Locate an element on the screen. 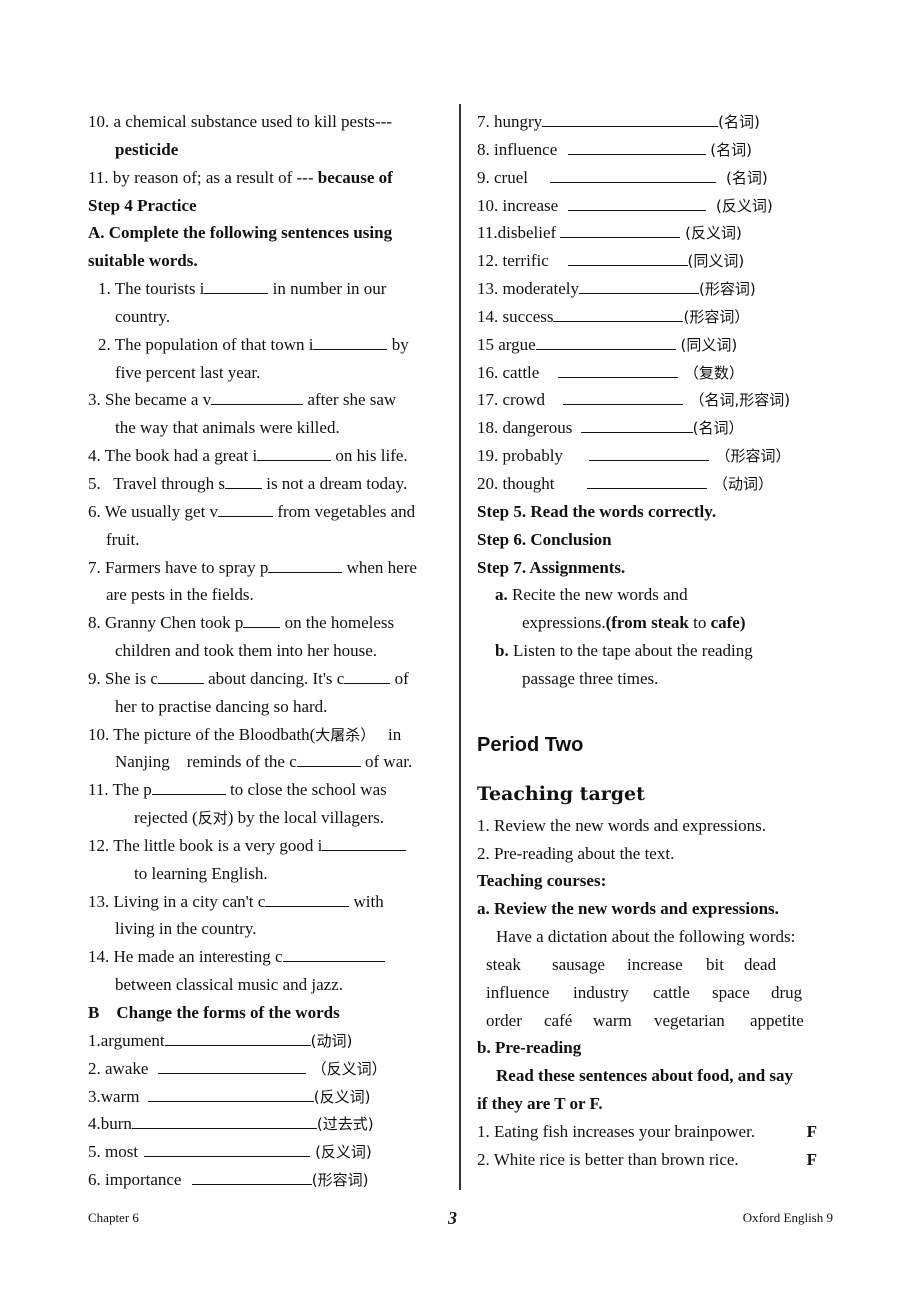  form-item: 15 argue (同义词) is located at coordinates (607, 344).